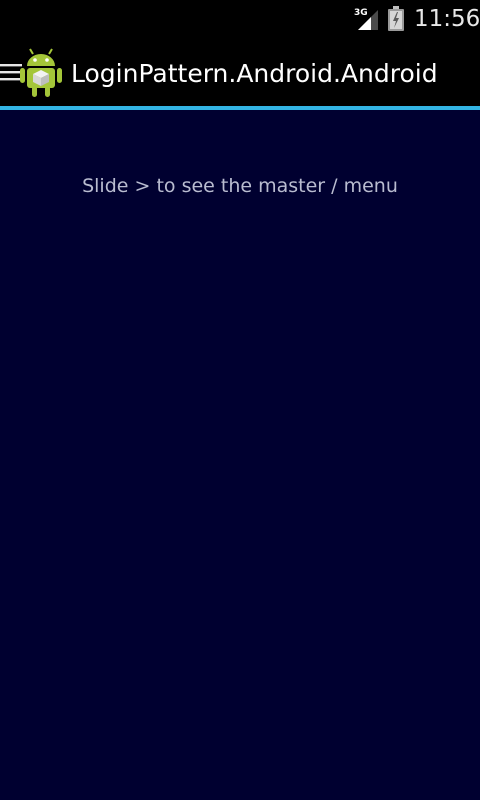  What do you see at coordinates (396, 18) in the screenshot?
I see `battery-icon` at bounding box center [396, 18].